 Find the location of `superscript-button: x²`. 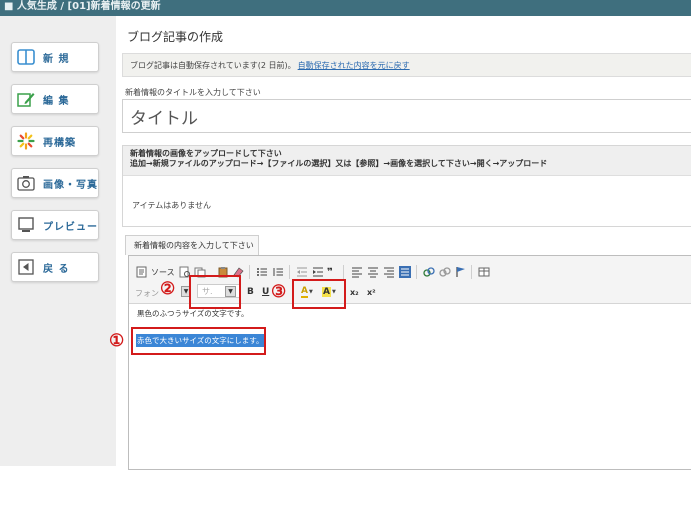

superscript-button: x² is located at coordinates (371, 292).